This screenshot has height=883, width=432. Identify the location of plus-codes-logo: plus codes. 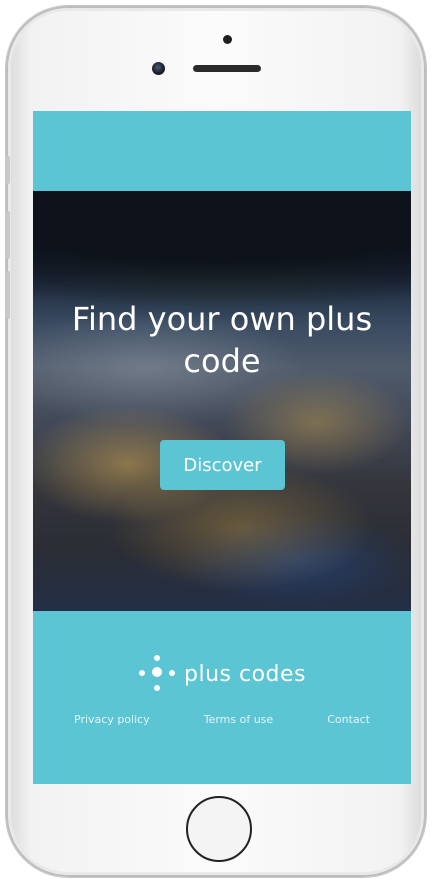
(222, 674).